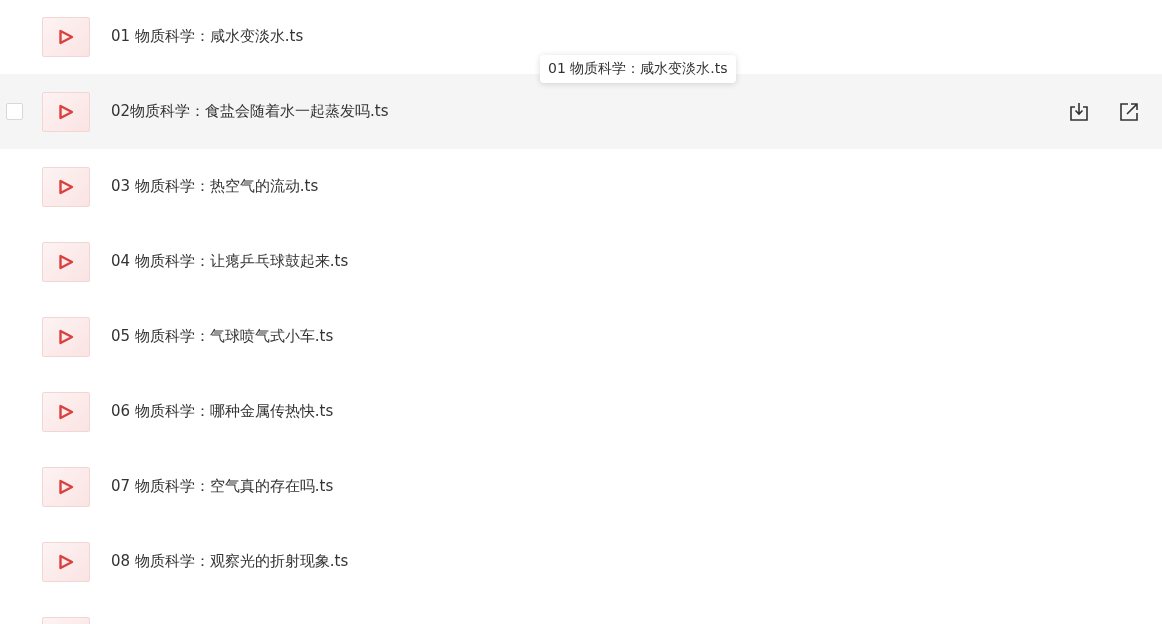  Describe the element at coordinates (222, 336) in the screenshot. I see `file-name: 05 物质科学：气球喷气式小车.ts` at that location.